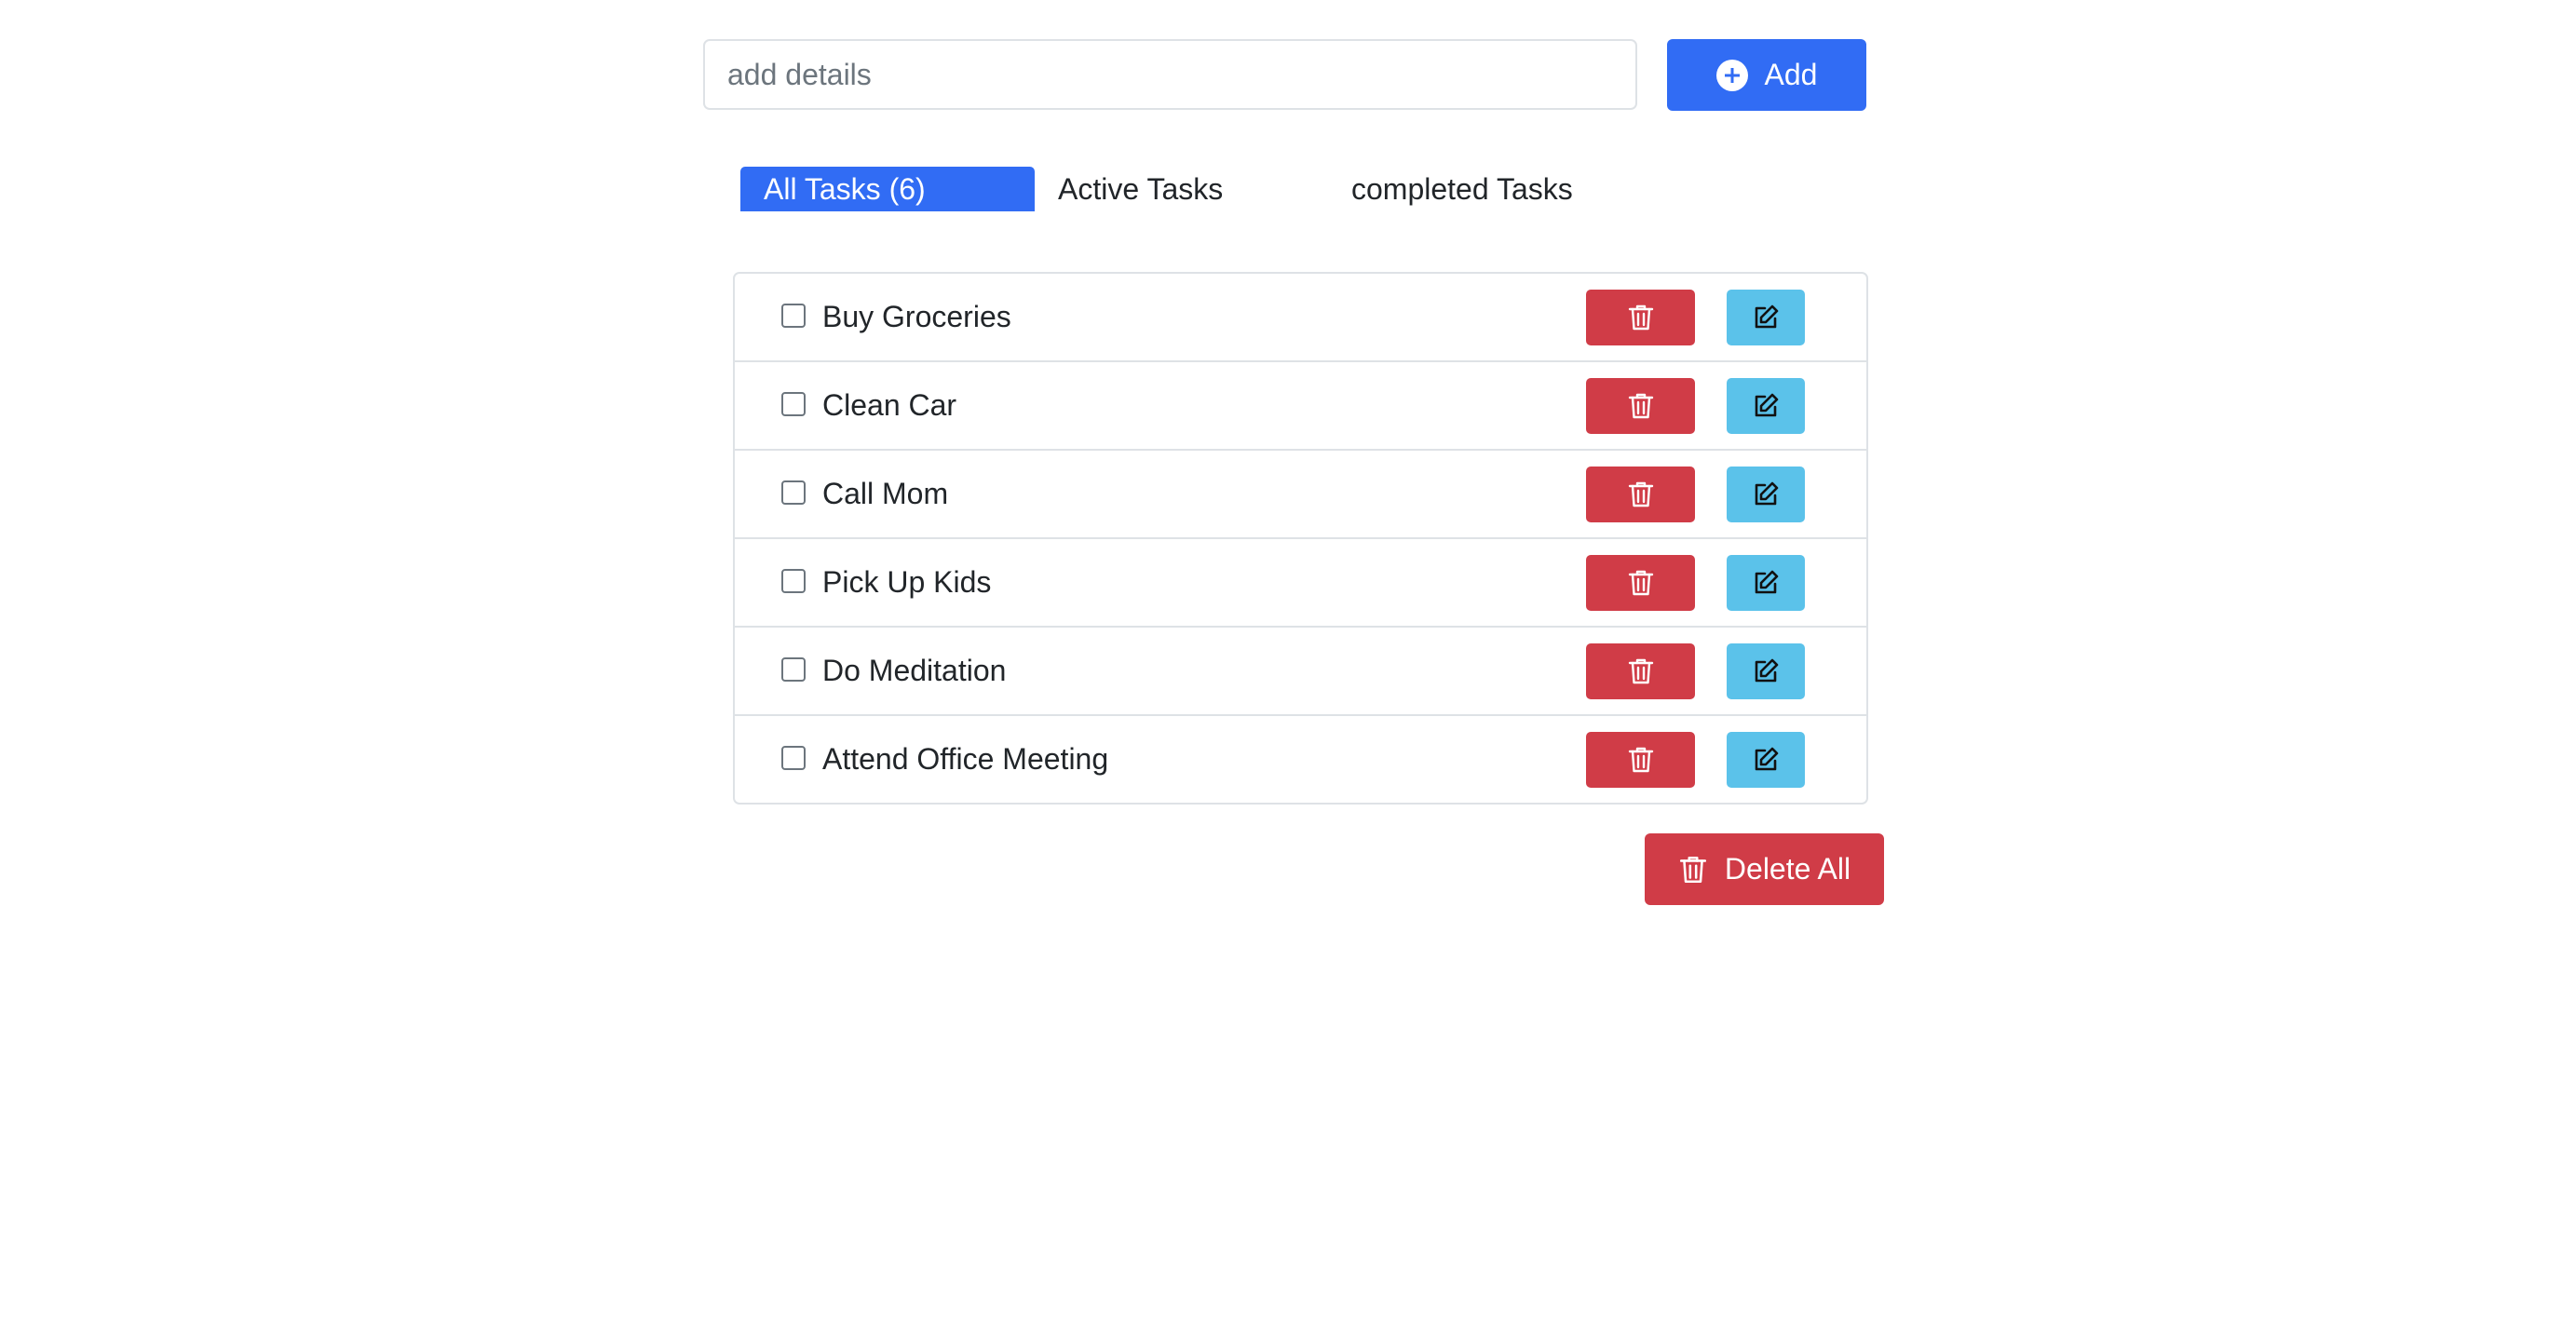  Describe the element at coordinates (907, 582) in the screenshot. I see `task-label: Pick Up Kids` at that location.